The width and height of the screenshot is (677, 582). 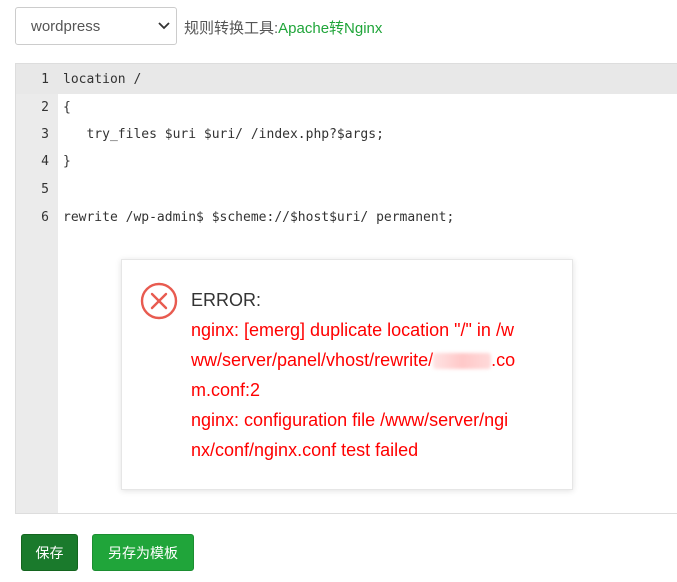 I want to click on error-line: ww/server/panel/vhost/rewrite/ .co, so click(x=371, y=360).